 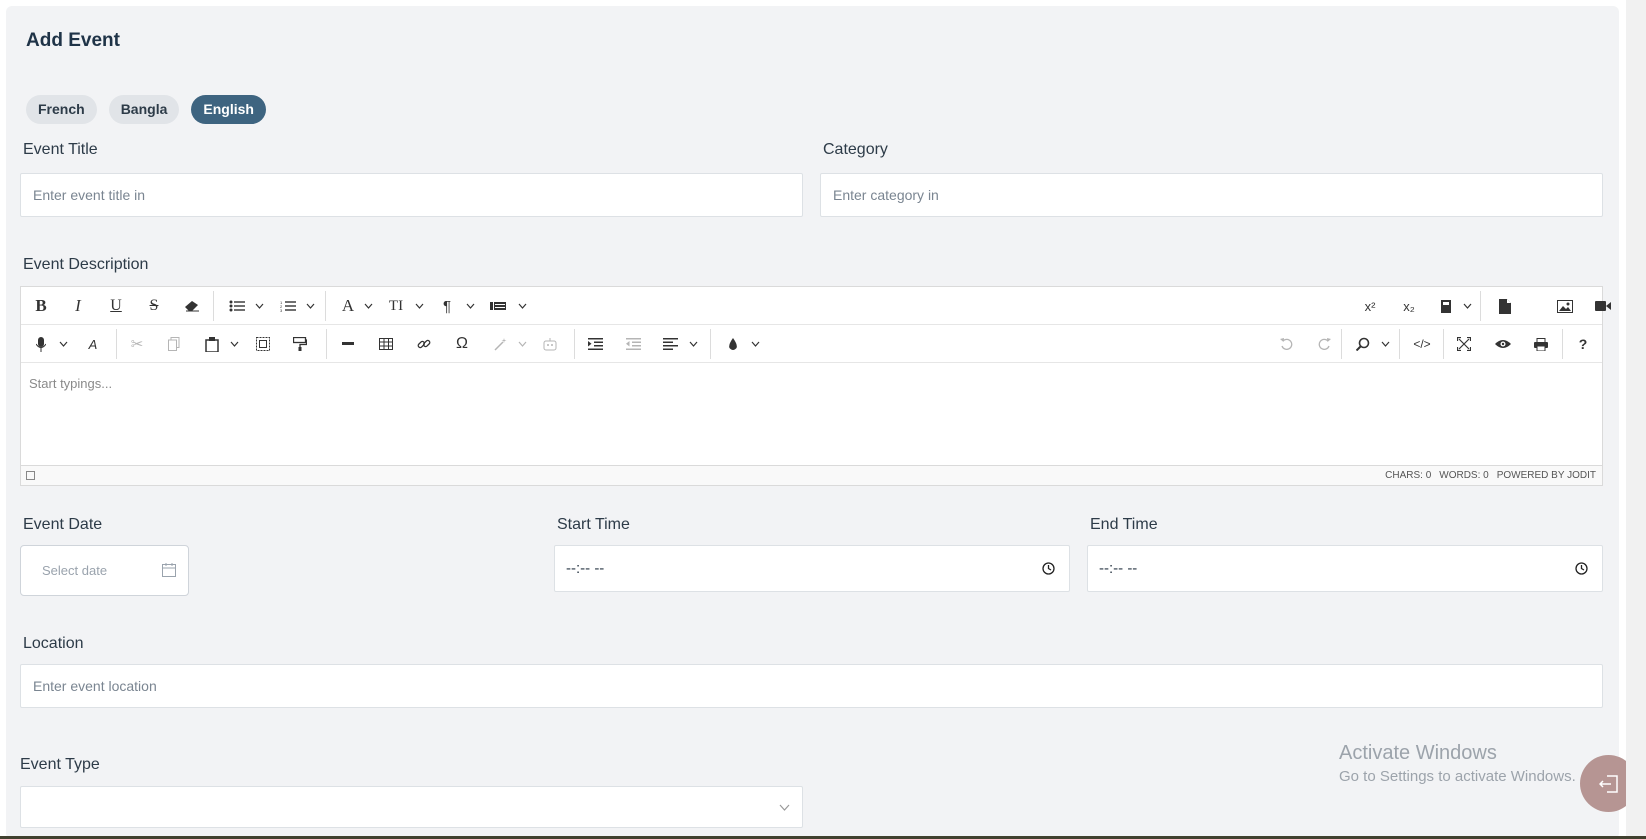 What do you see at coordinates (212, 344) in the screenshot?
I see `paste-icon` at bounding box center [212, 344].